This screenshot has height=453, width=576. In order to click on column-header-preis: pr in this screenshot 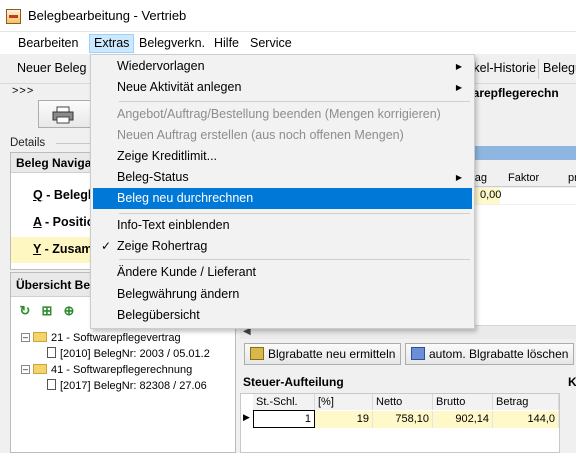, I will do `click(572, 178)`.